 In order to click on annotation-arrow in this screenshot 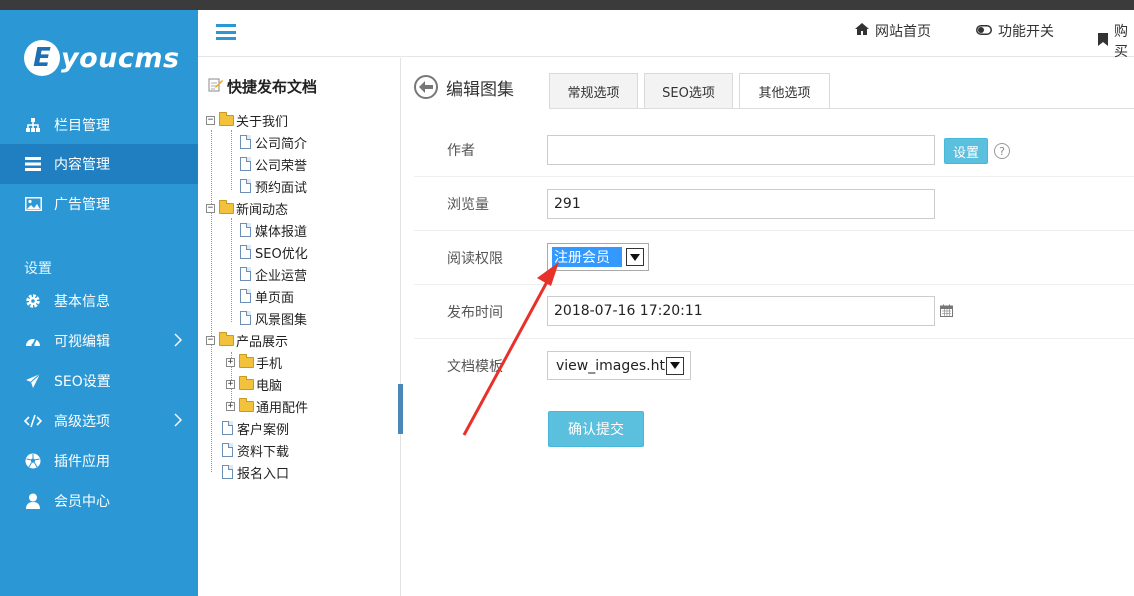, I will do `click(510, 349)`.